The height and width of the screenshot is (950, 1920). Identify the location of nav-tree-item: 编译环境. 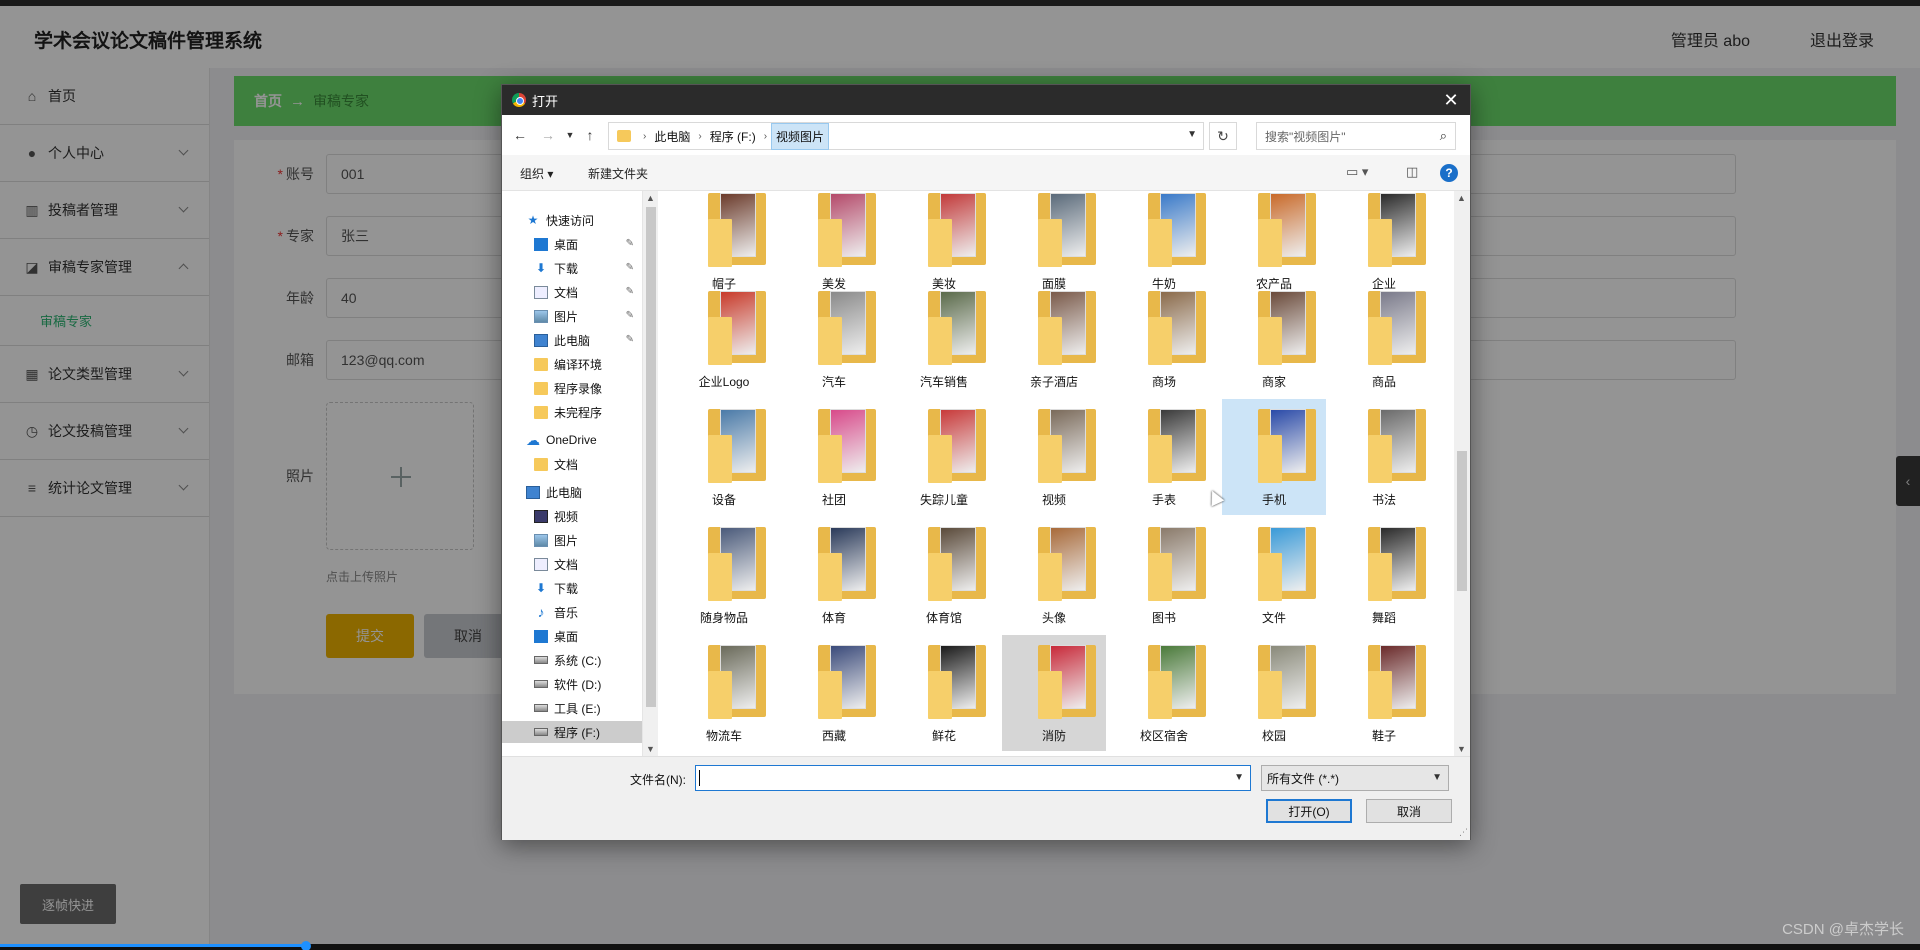
(572, 364).